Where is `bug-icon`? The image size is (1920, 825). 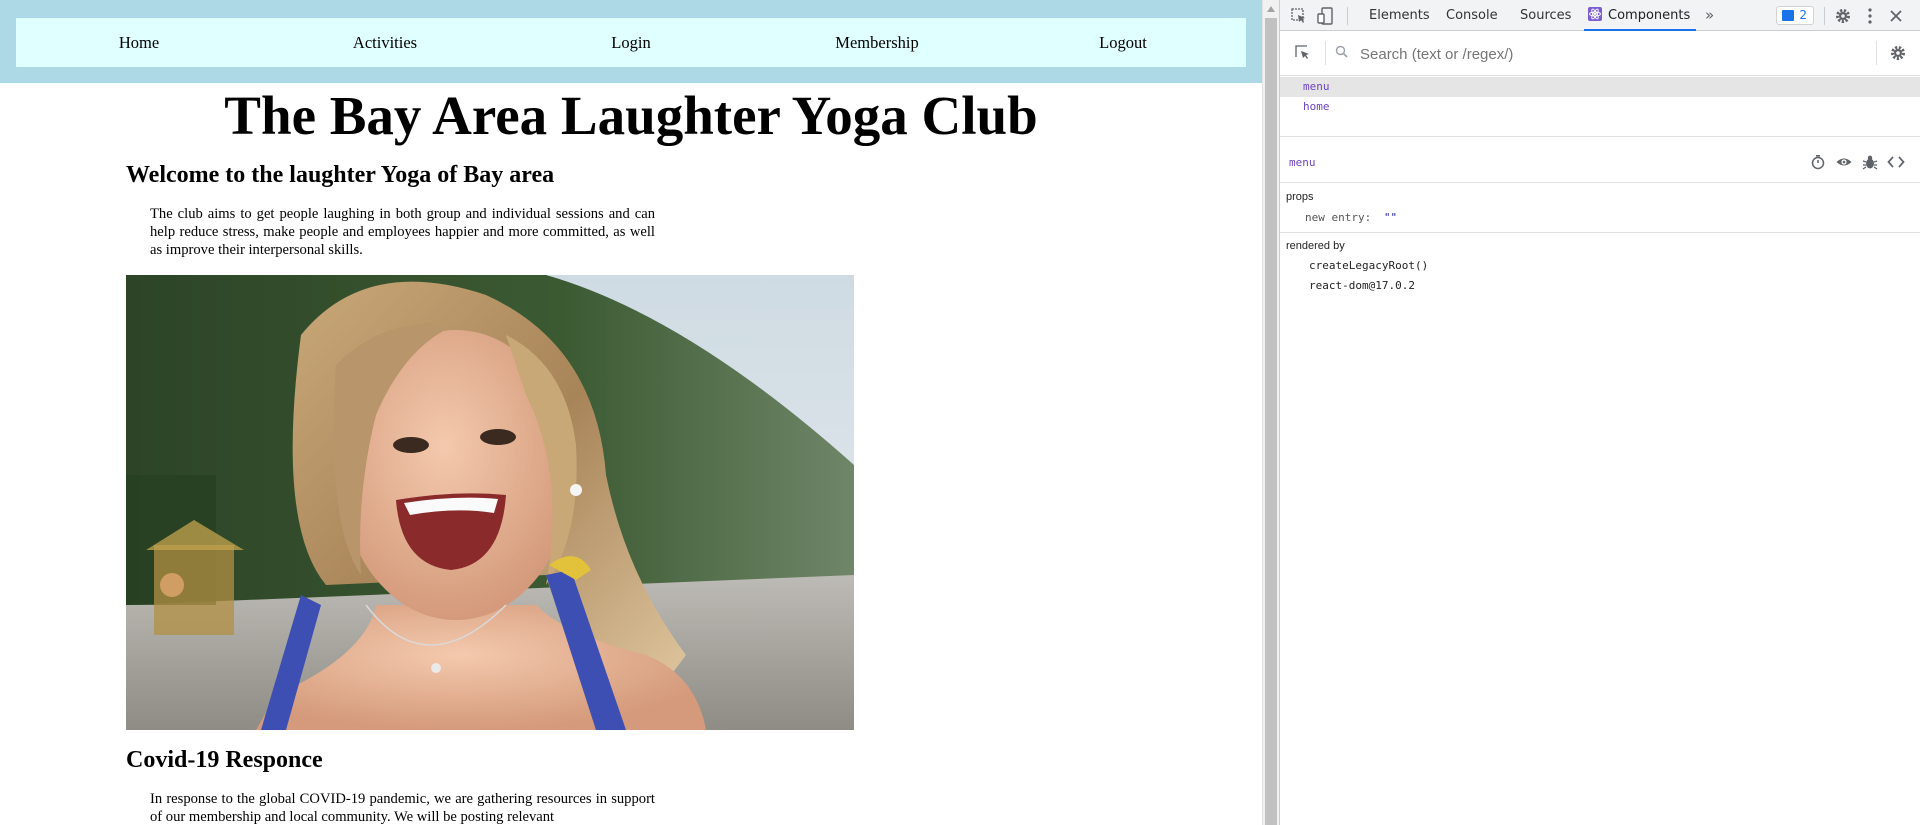
bug-icon is located at coordinates (1870, 162).